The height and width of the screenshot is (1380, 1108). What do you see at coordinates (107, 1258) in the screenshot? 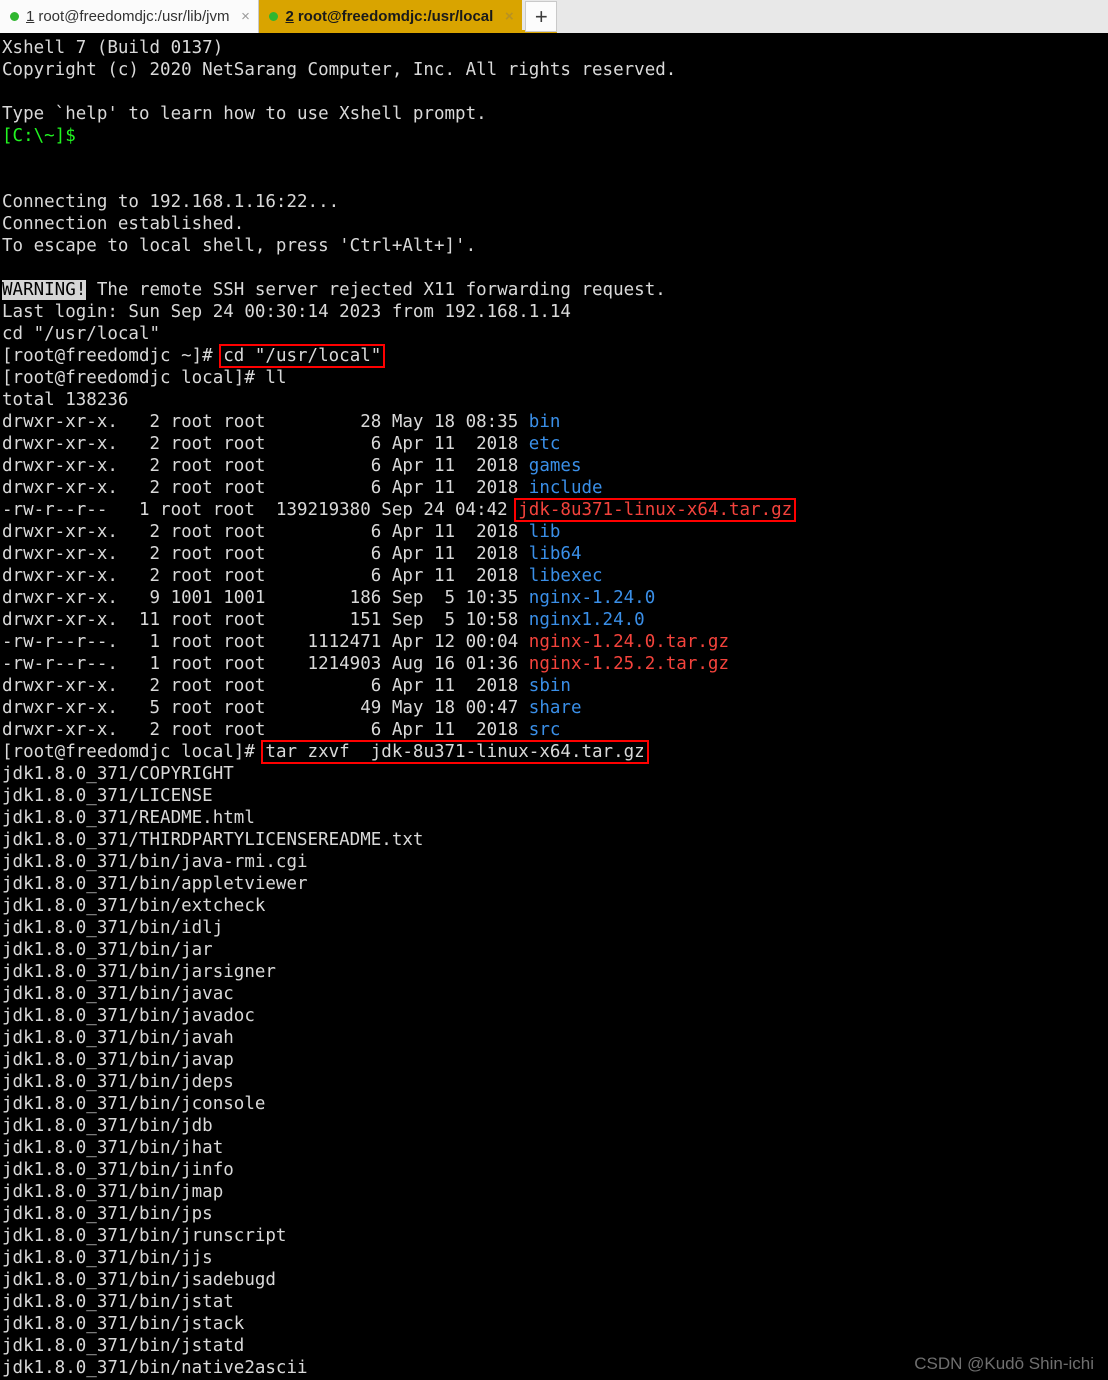
I see `tar-output-line: jdk1.8.0_371/bin/jjs` at bounding box center [107, 1258].